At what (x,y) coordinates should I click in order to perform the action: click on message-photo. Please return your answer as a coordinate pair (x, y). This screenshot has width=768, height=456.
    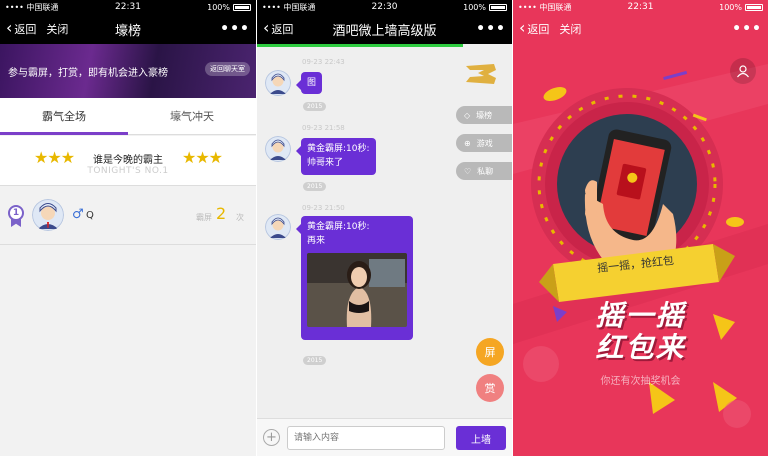
    Looking at the image, I should click on (357, 289).